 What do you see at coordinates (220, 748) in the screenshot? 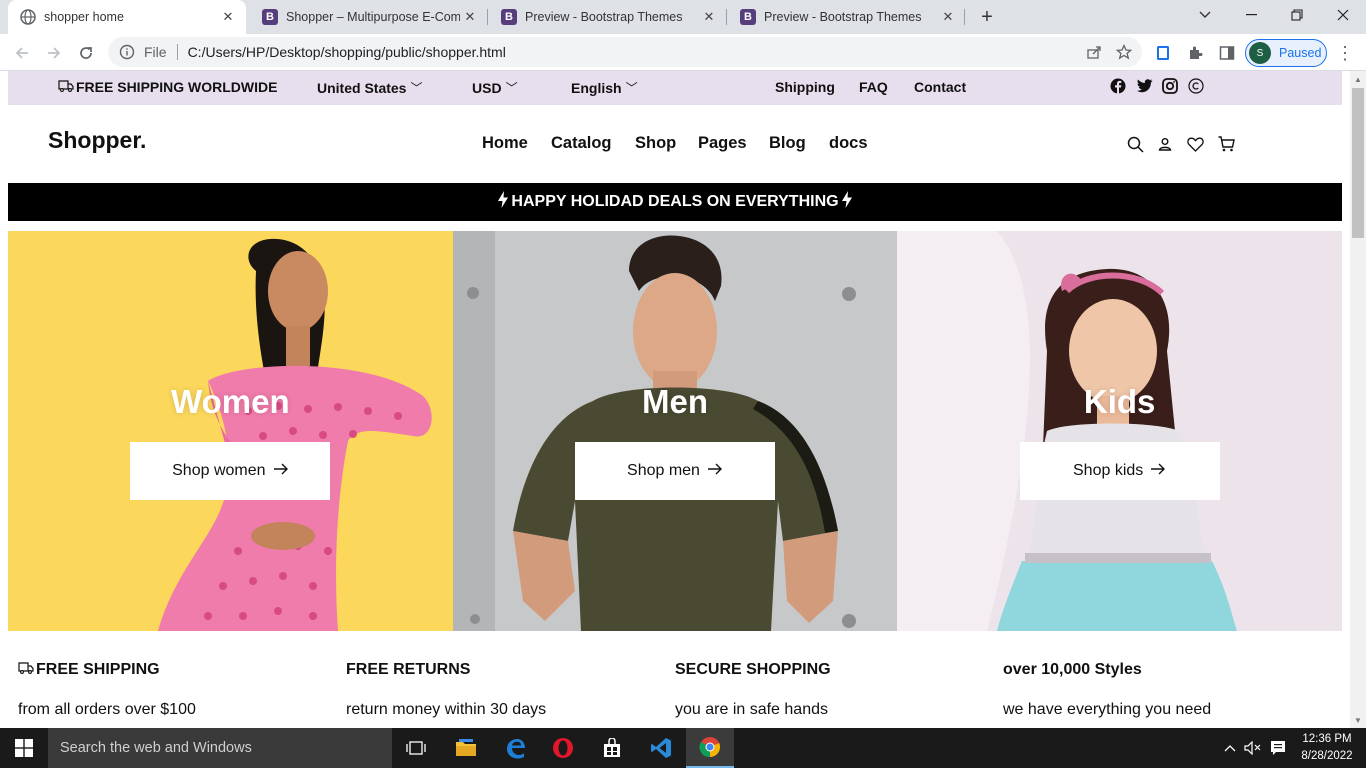
I see `taskbar-search-box: Search the web and Windows` at bounding box center [220, 748].